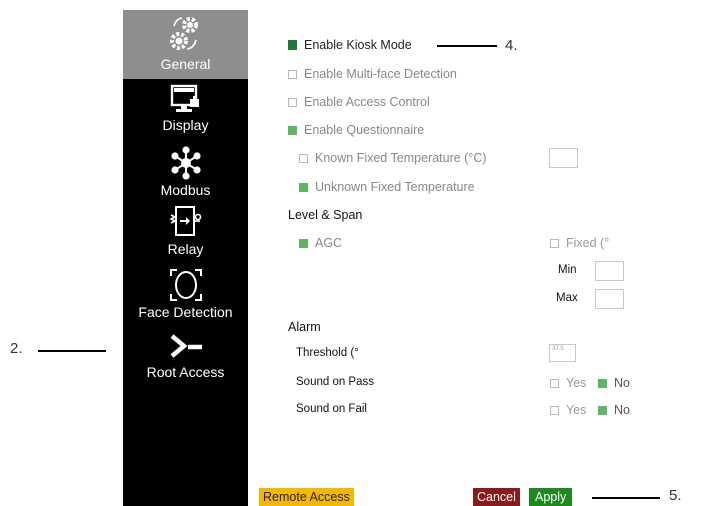 Image resolution: width=724 pixels, height=506 pixels. I want to click on sidebar-item-label: Face Detection, so click(185, 312).